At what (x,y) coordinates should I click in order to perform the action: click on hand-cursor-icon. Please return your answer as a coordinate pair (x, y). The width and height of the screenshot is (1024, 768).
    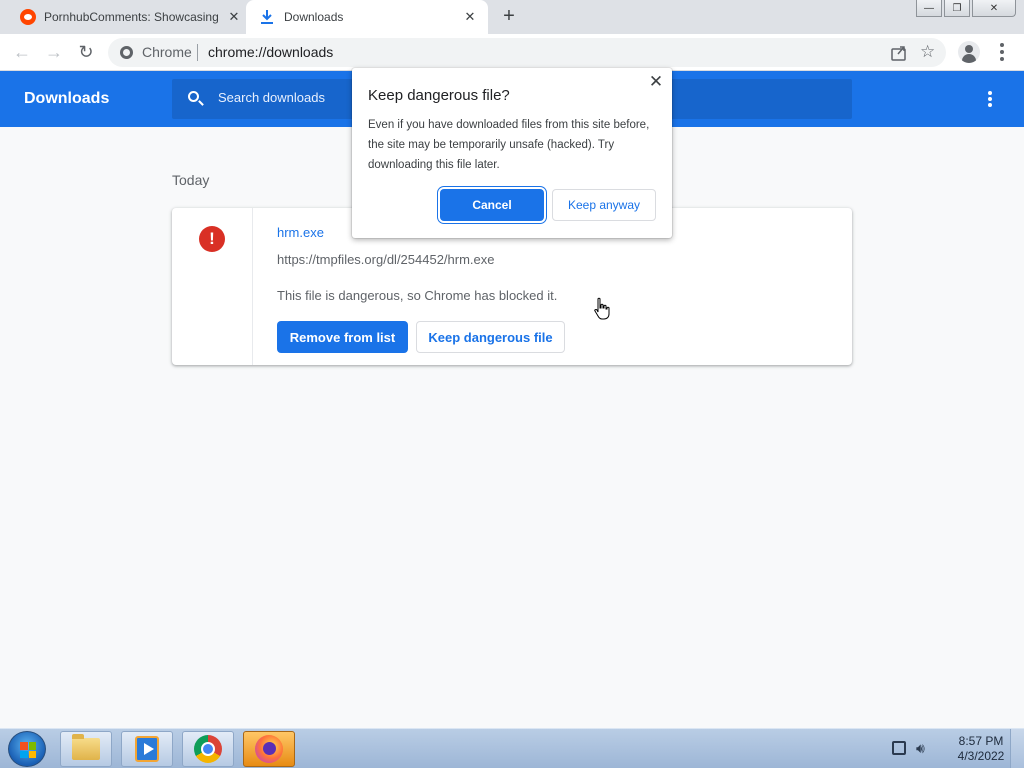
    Looking at the image, I should click on (602, 308).